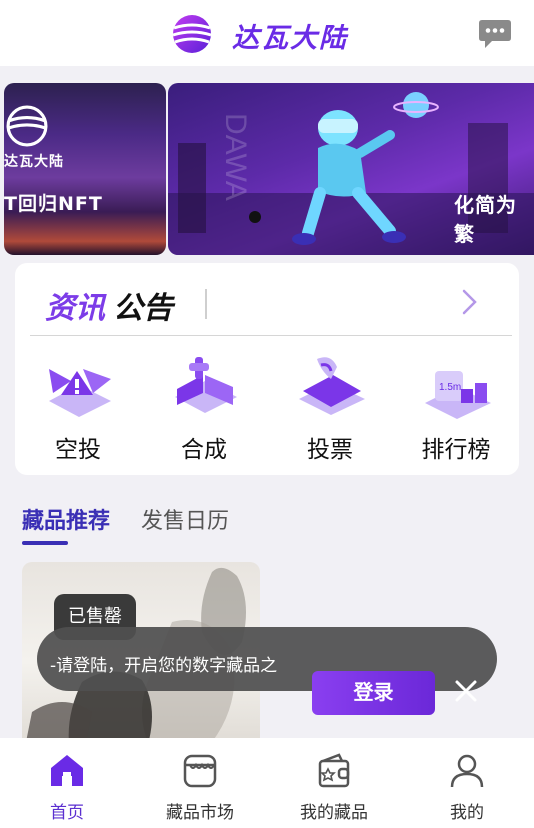  Describe the element at coordinates (67, 787) in the screenshot. I see `nav-item-home: 首页` at that location.